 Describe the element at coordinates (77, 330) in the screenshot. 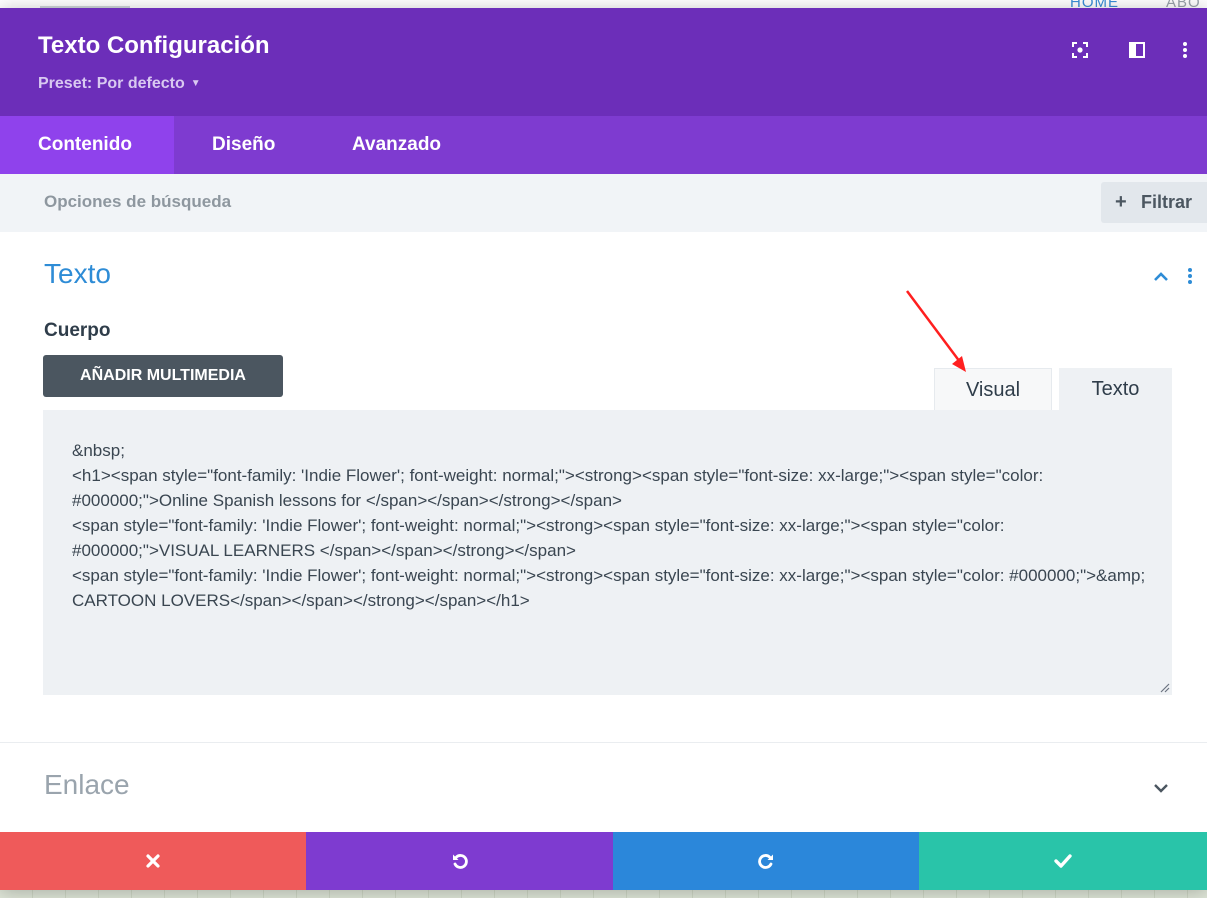

I see `body-field-label: Cuerpo` at that location.